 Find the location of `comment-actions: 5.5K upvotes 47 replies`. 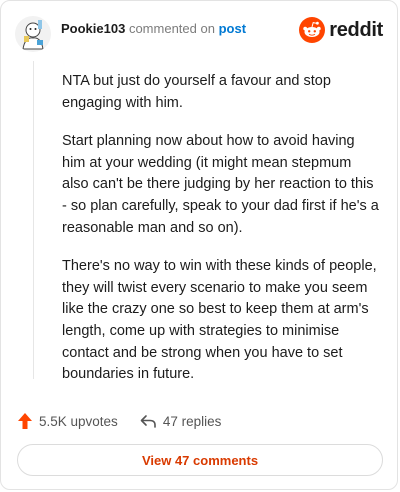

comment-actions: 5.5K upvotes 47 replies is located at coordinates (119, 421).